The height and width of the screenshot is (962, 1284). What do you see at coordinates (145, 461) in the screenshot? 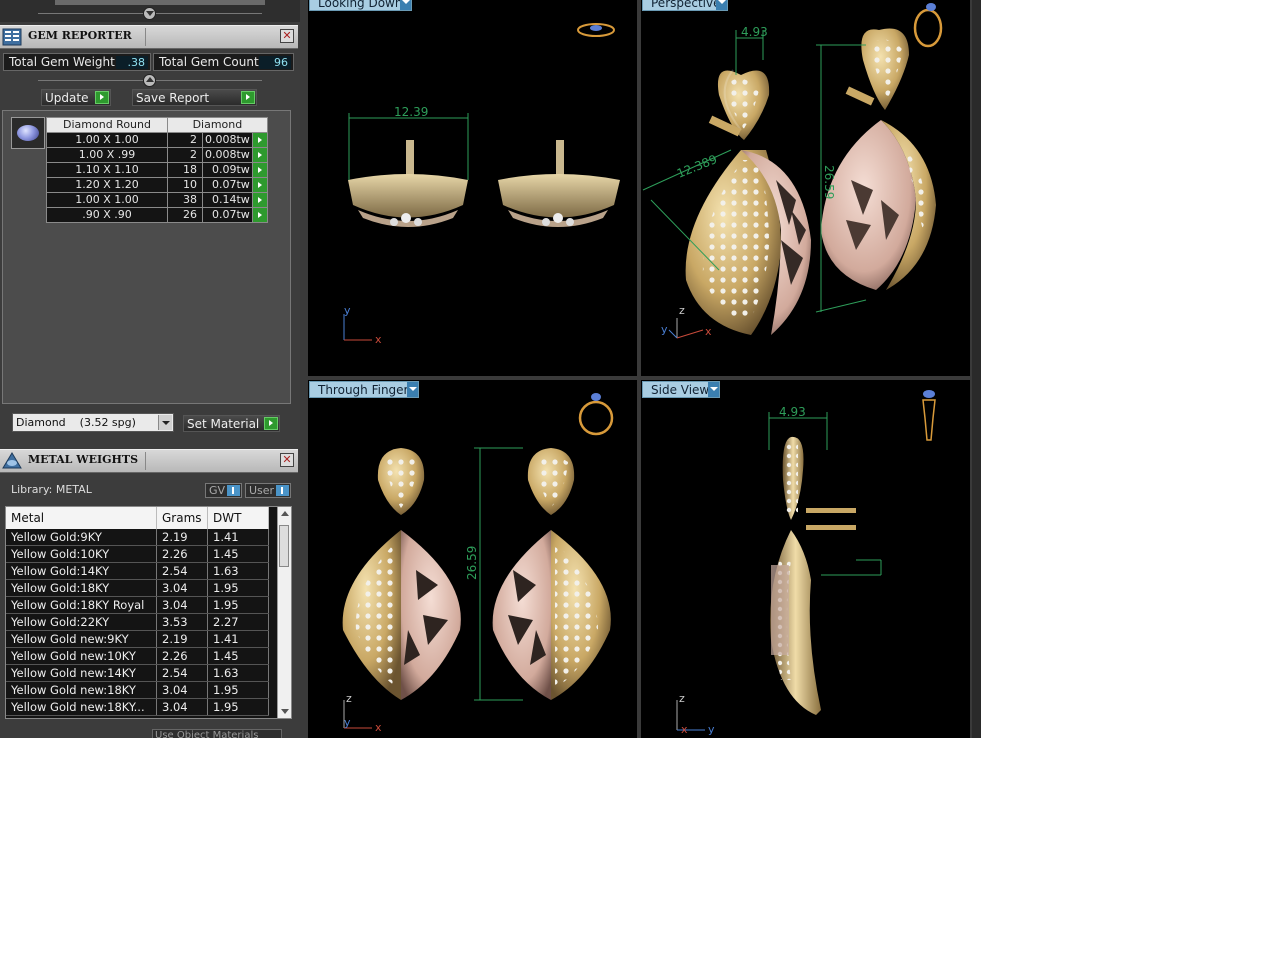
I see `header-divider` at bounding box center [145, 461].